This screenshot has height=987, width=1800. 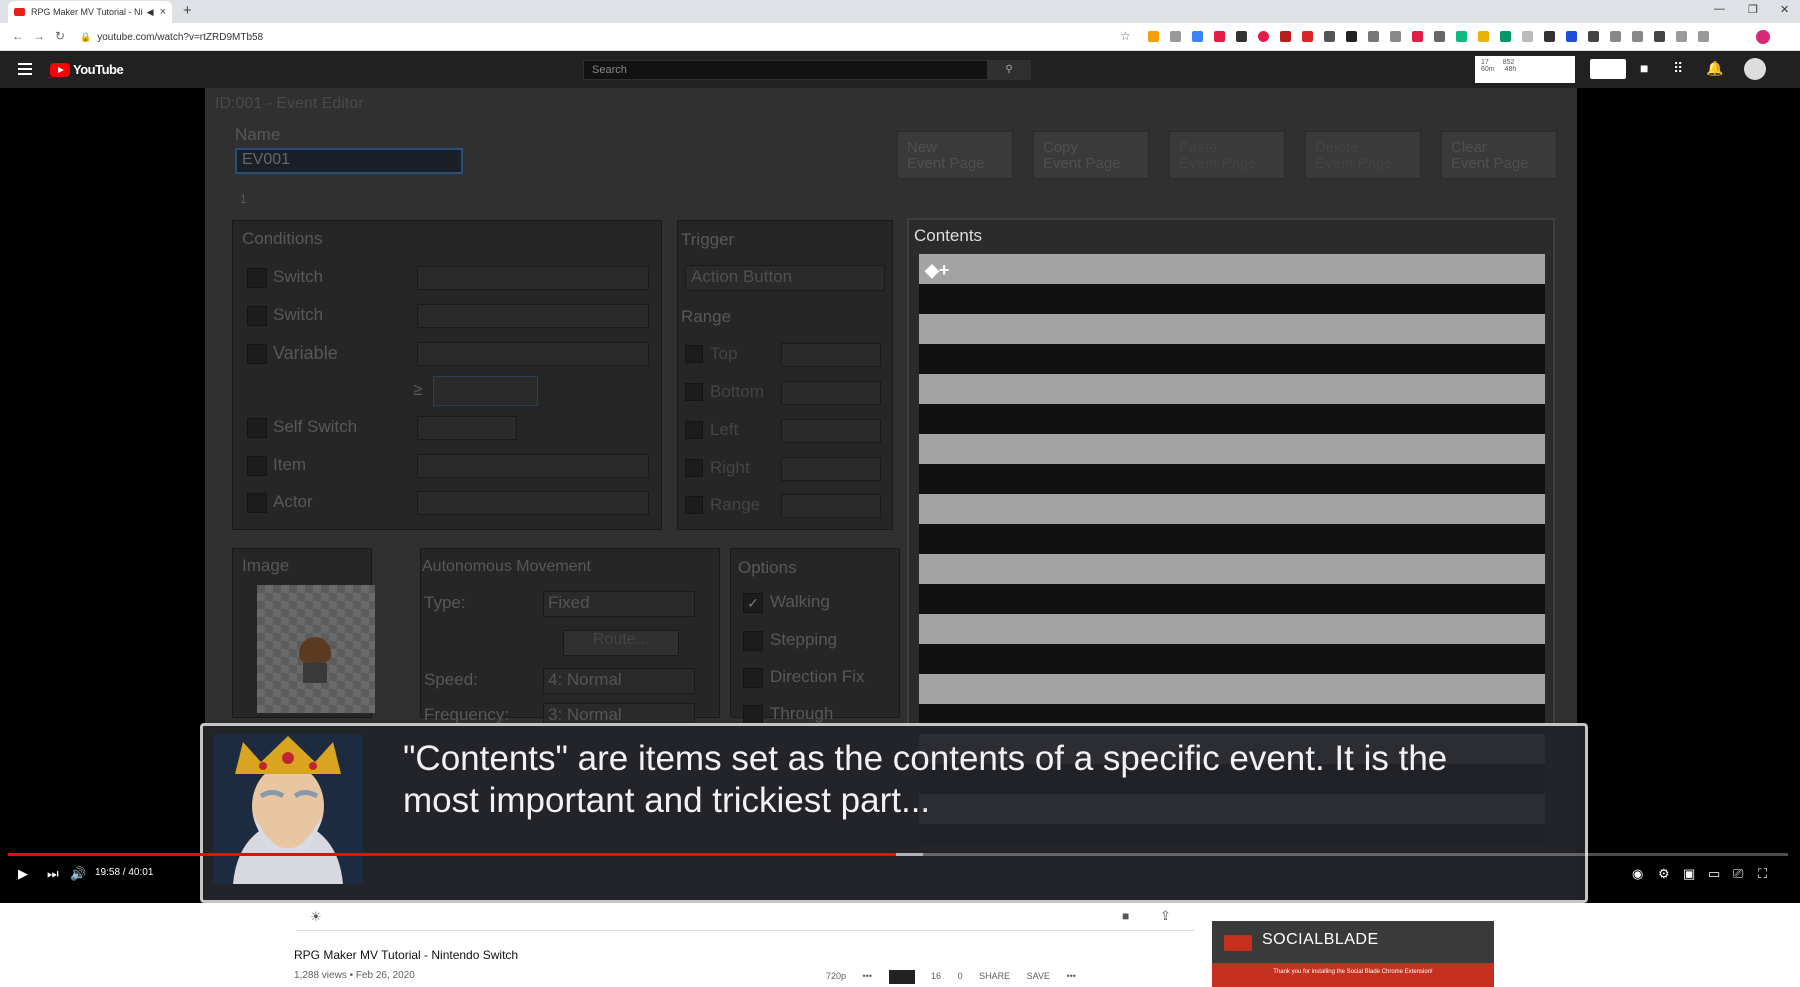 I want to click on restore-icon: ❐, so click(x=1753, y=9).